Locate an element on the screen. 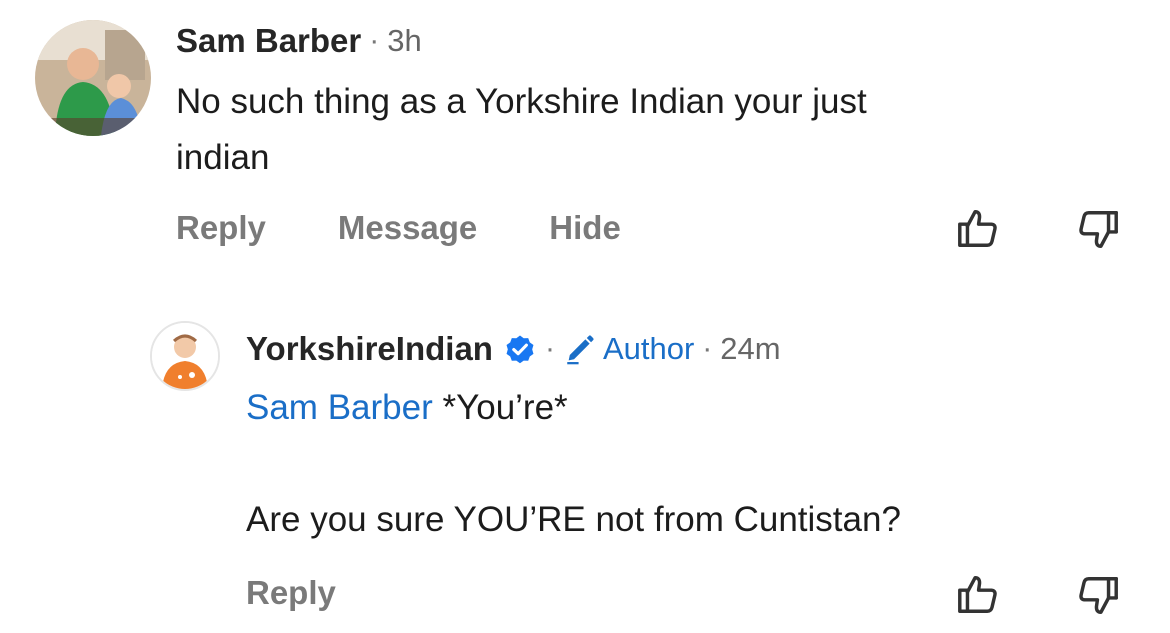 The height and width of the screenshot is (633, 1170). mention-link: Sam Barber is located at coordinates (339, 407).